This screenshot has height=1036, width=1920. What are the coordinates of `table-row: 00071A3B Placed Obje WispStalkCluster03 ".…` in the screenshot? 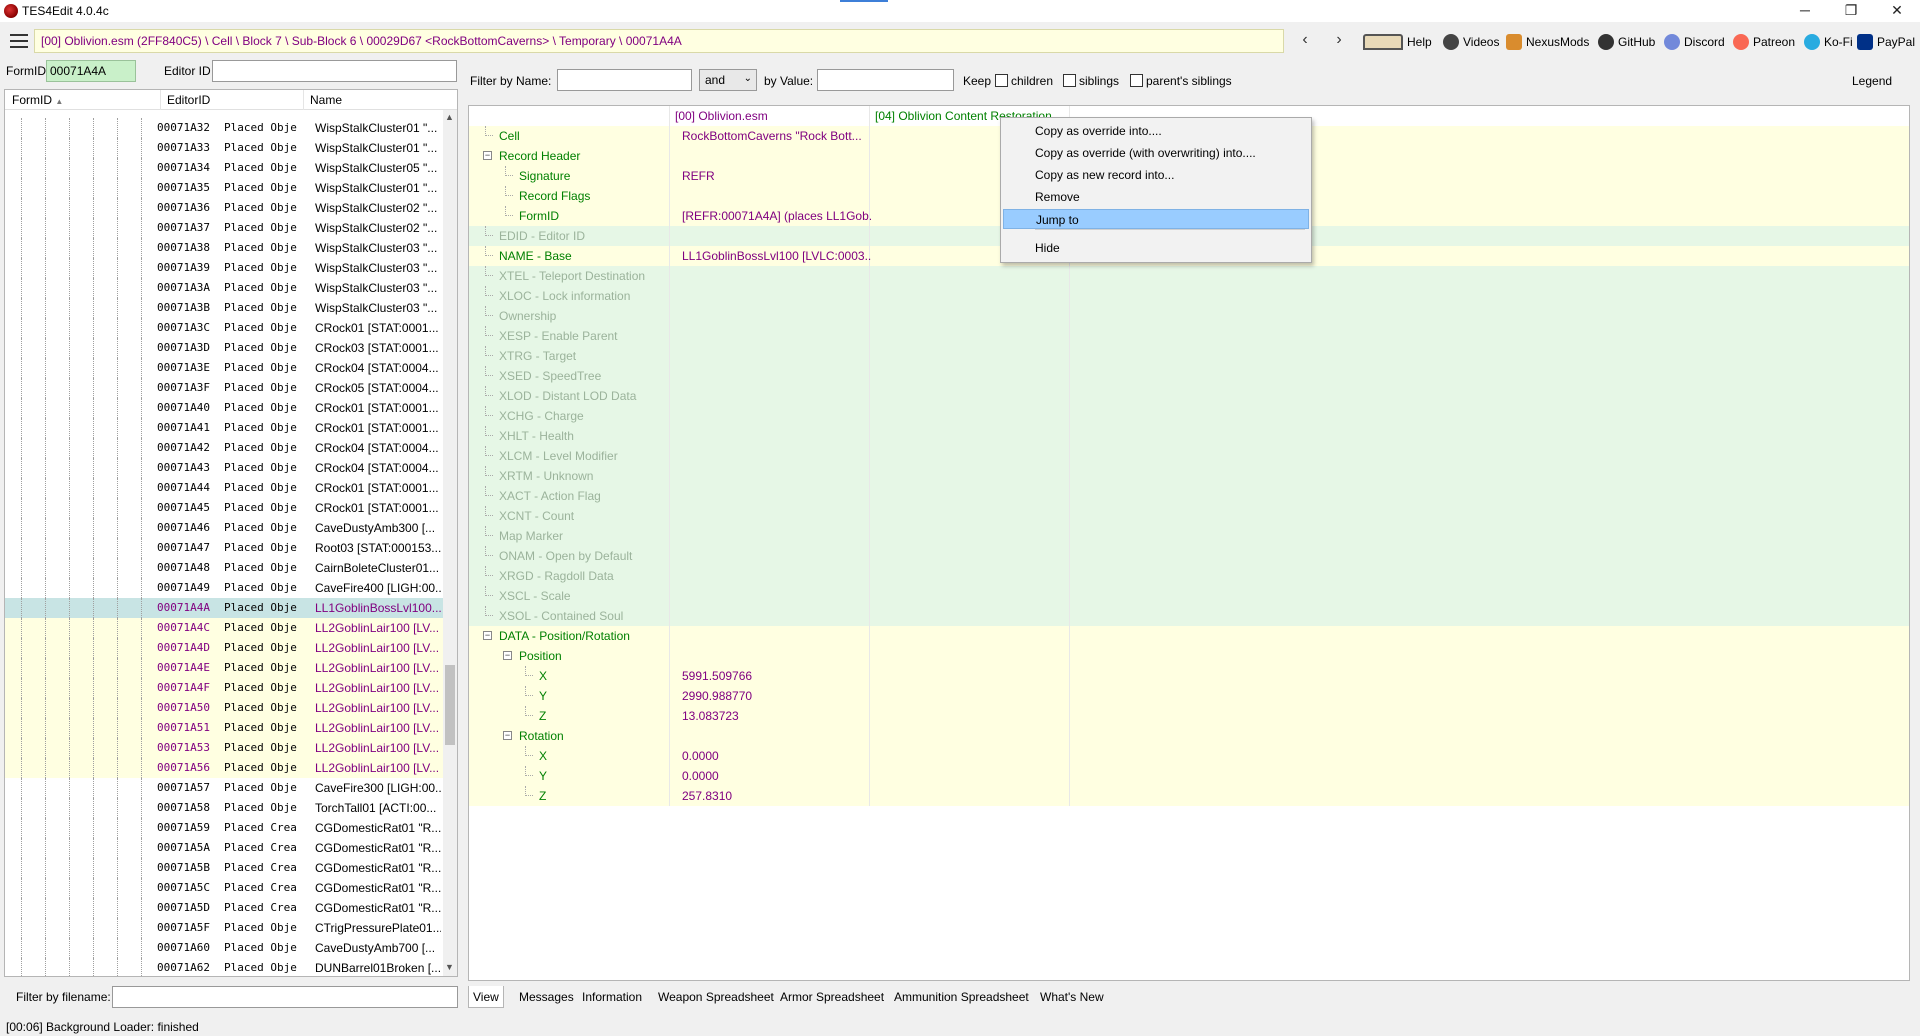 It's located at (225, 308).